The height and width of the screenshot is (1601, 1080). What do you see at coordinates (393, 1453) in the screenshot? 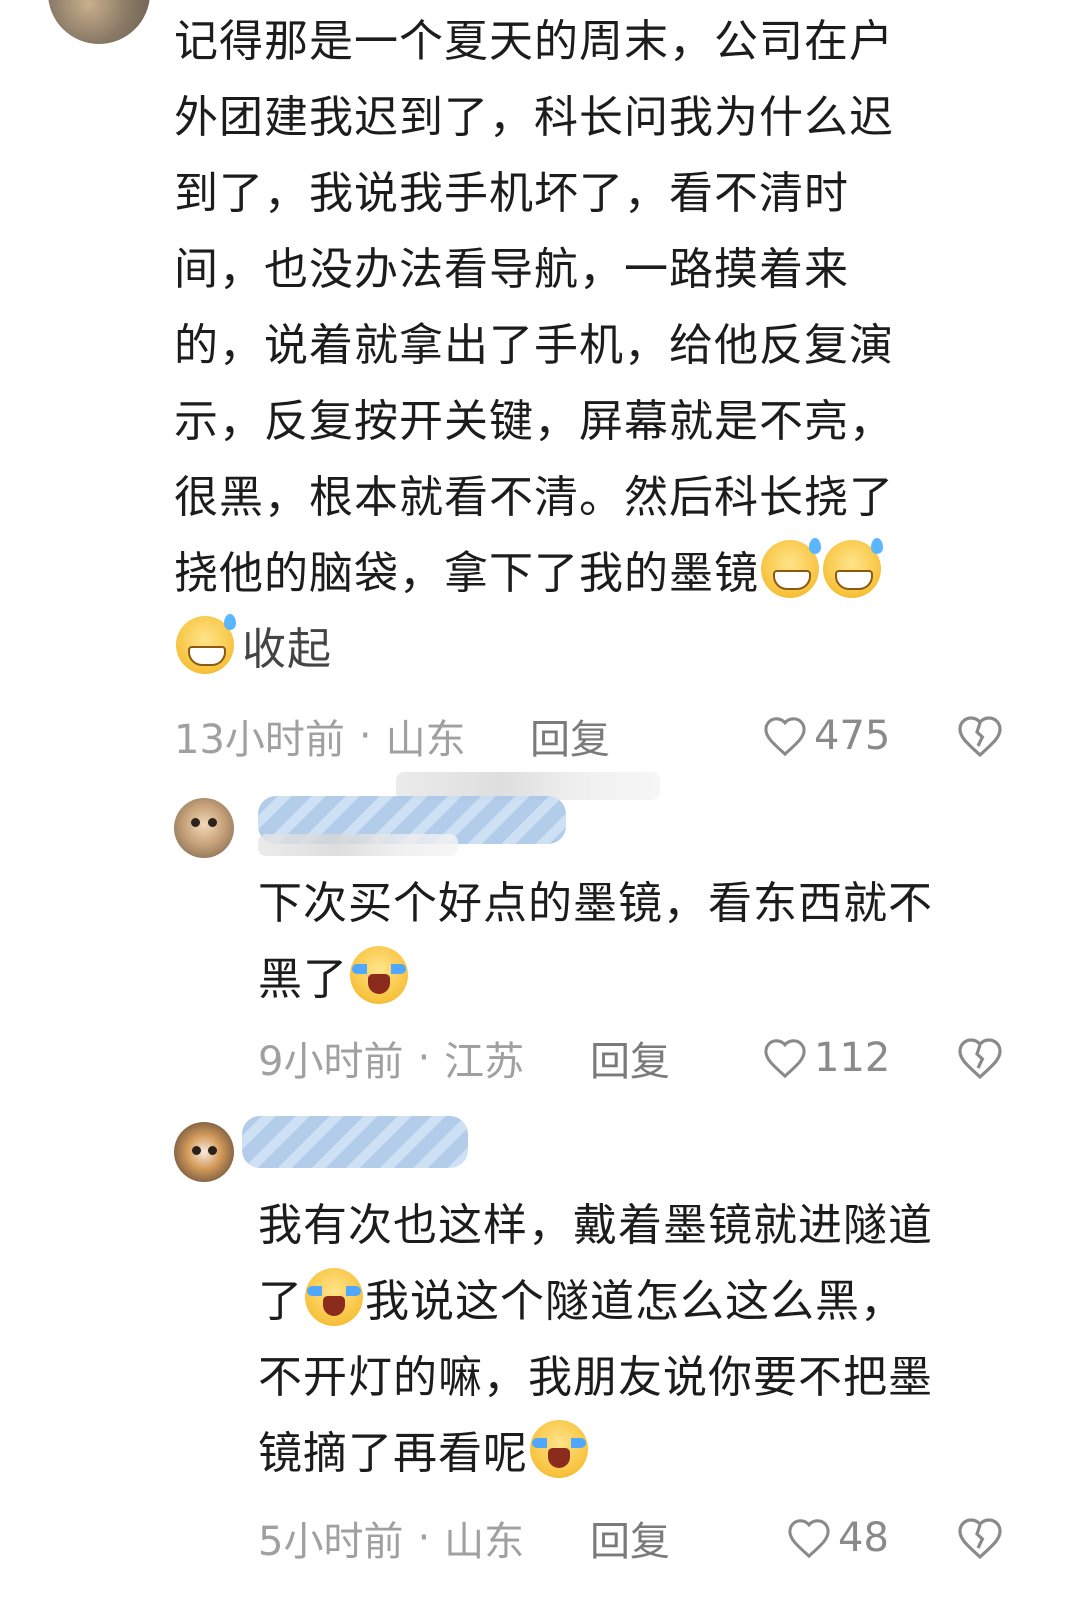
I see `comment-line: 镜摘了再看呢` at bounding box center [393, 1453].